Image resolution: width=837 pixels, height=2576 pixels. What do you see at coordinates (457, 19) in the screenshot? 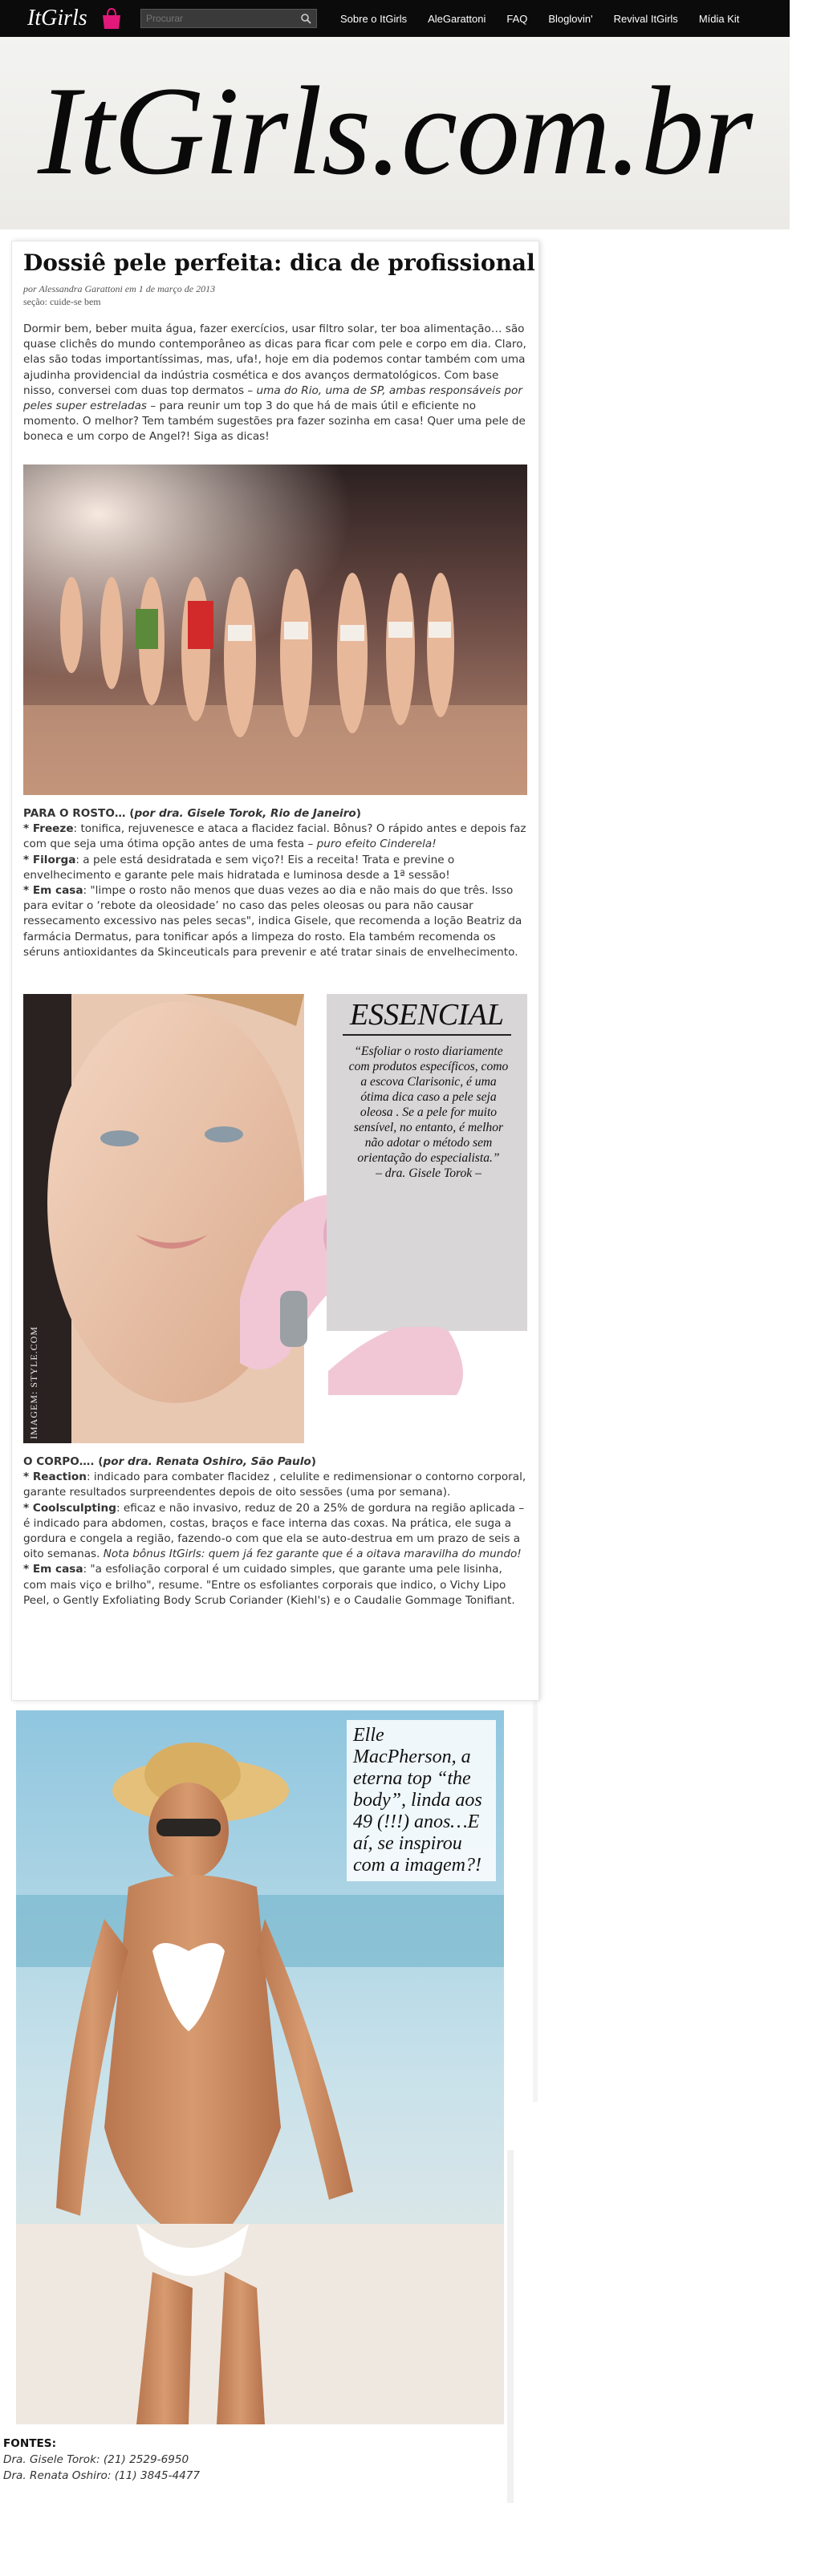
I see `nav-item-alegarattoni: AleGarattoni` at bounding box center [457, 19].